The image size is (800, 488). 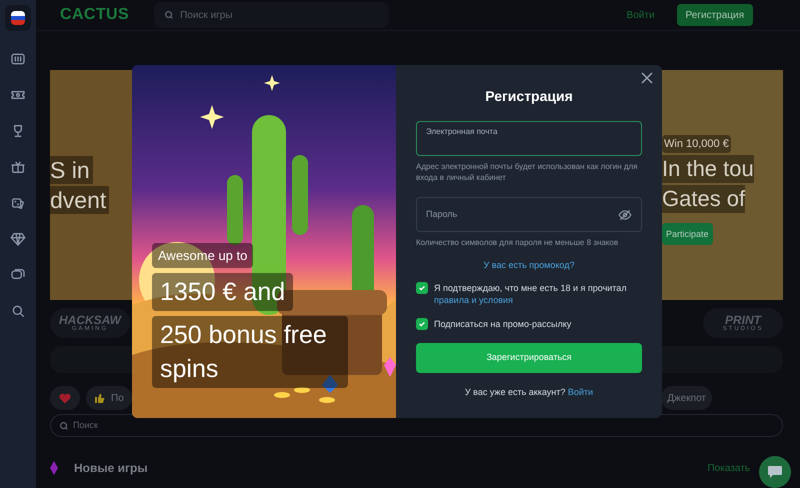 What do you see at coordinates (708, 169) in the screenshot?
I see `banner-text: In the tou` at bounding box center [708, 169].